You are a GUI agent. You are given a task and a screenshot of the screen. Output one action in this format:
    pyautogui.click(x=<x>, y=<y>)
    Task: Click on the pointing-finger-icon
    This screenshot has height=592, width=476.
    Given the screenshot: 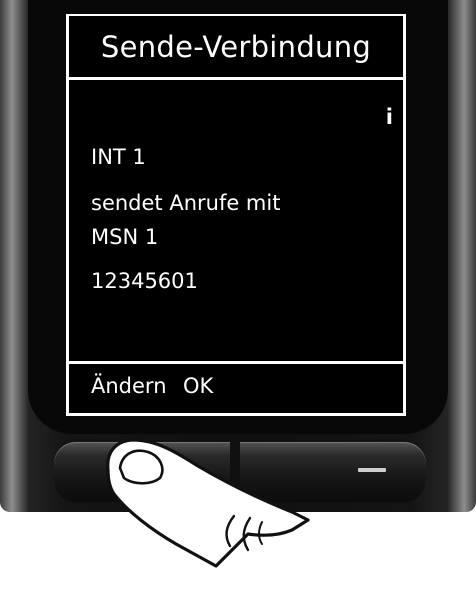 What is the action you would take?
    pyautogui.click(x=208, y=503)
    